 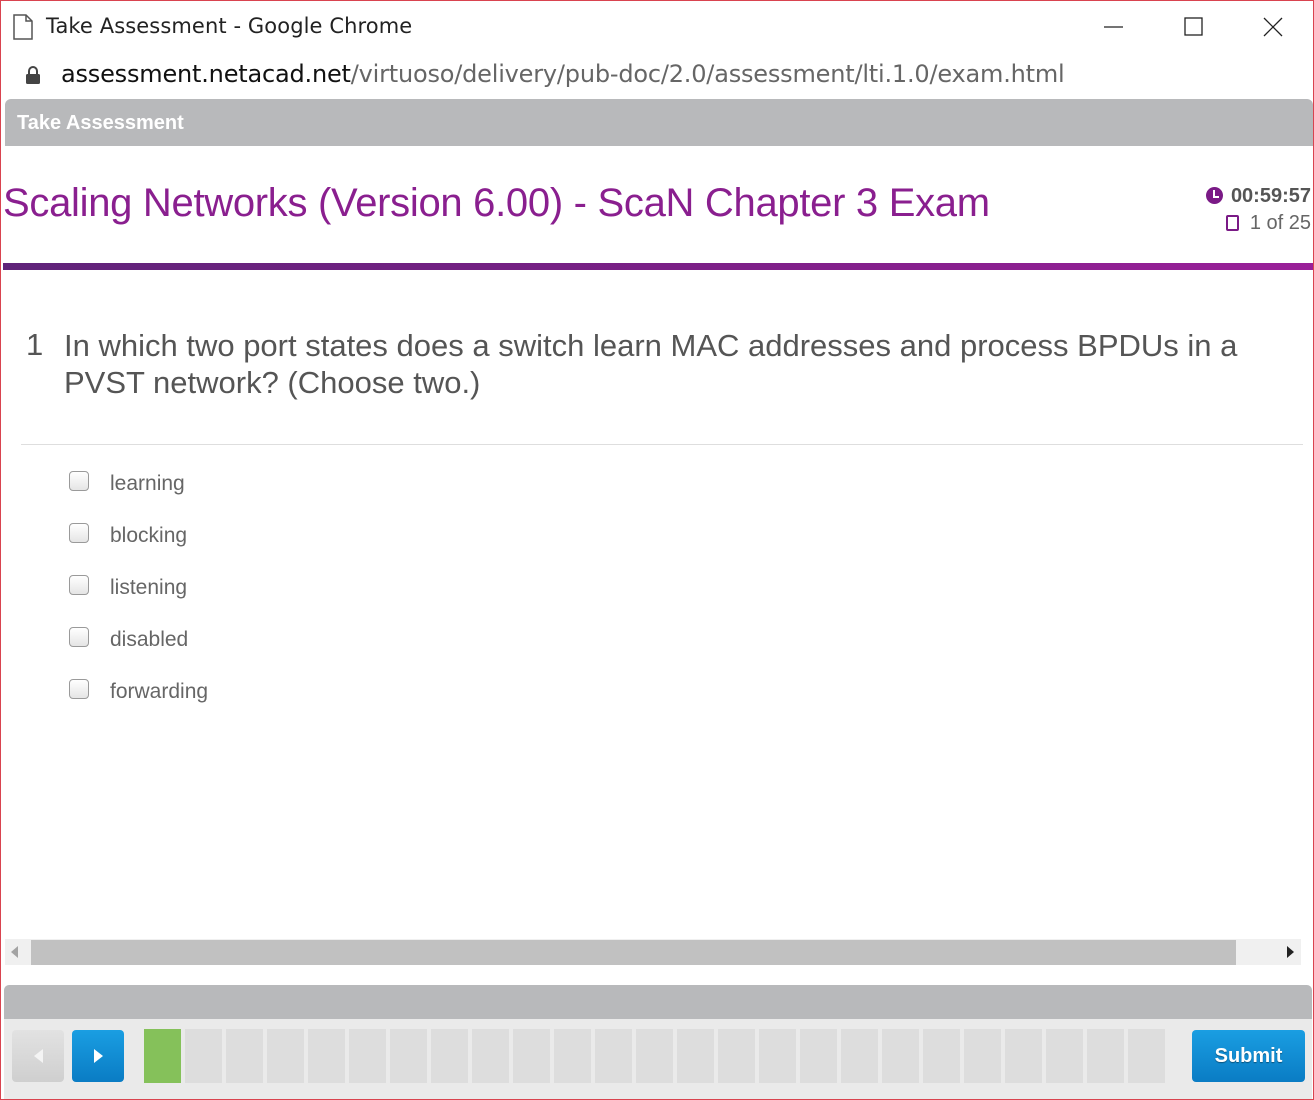 I want to click on minimize-icon, so click(x=1113, y=27).